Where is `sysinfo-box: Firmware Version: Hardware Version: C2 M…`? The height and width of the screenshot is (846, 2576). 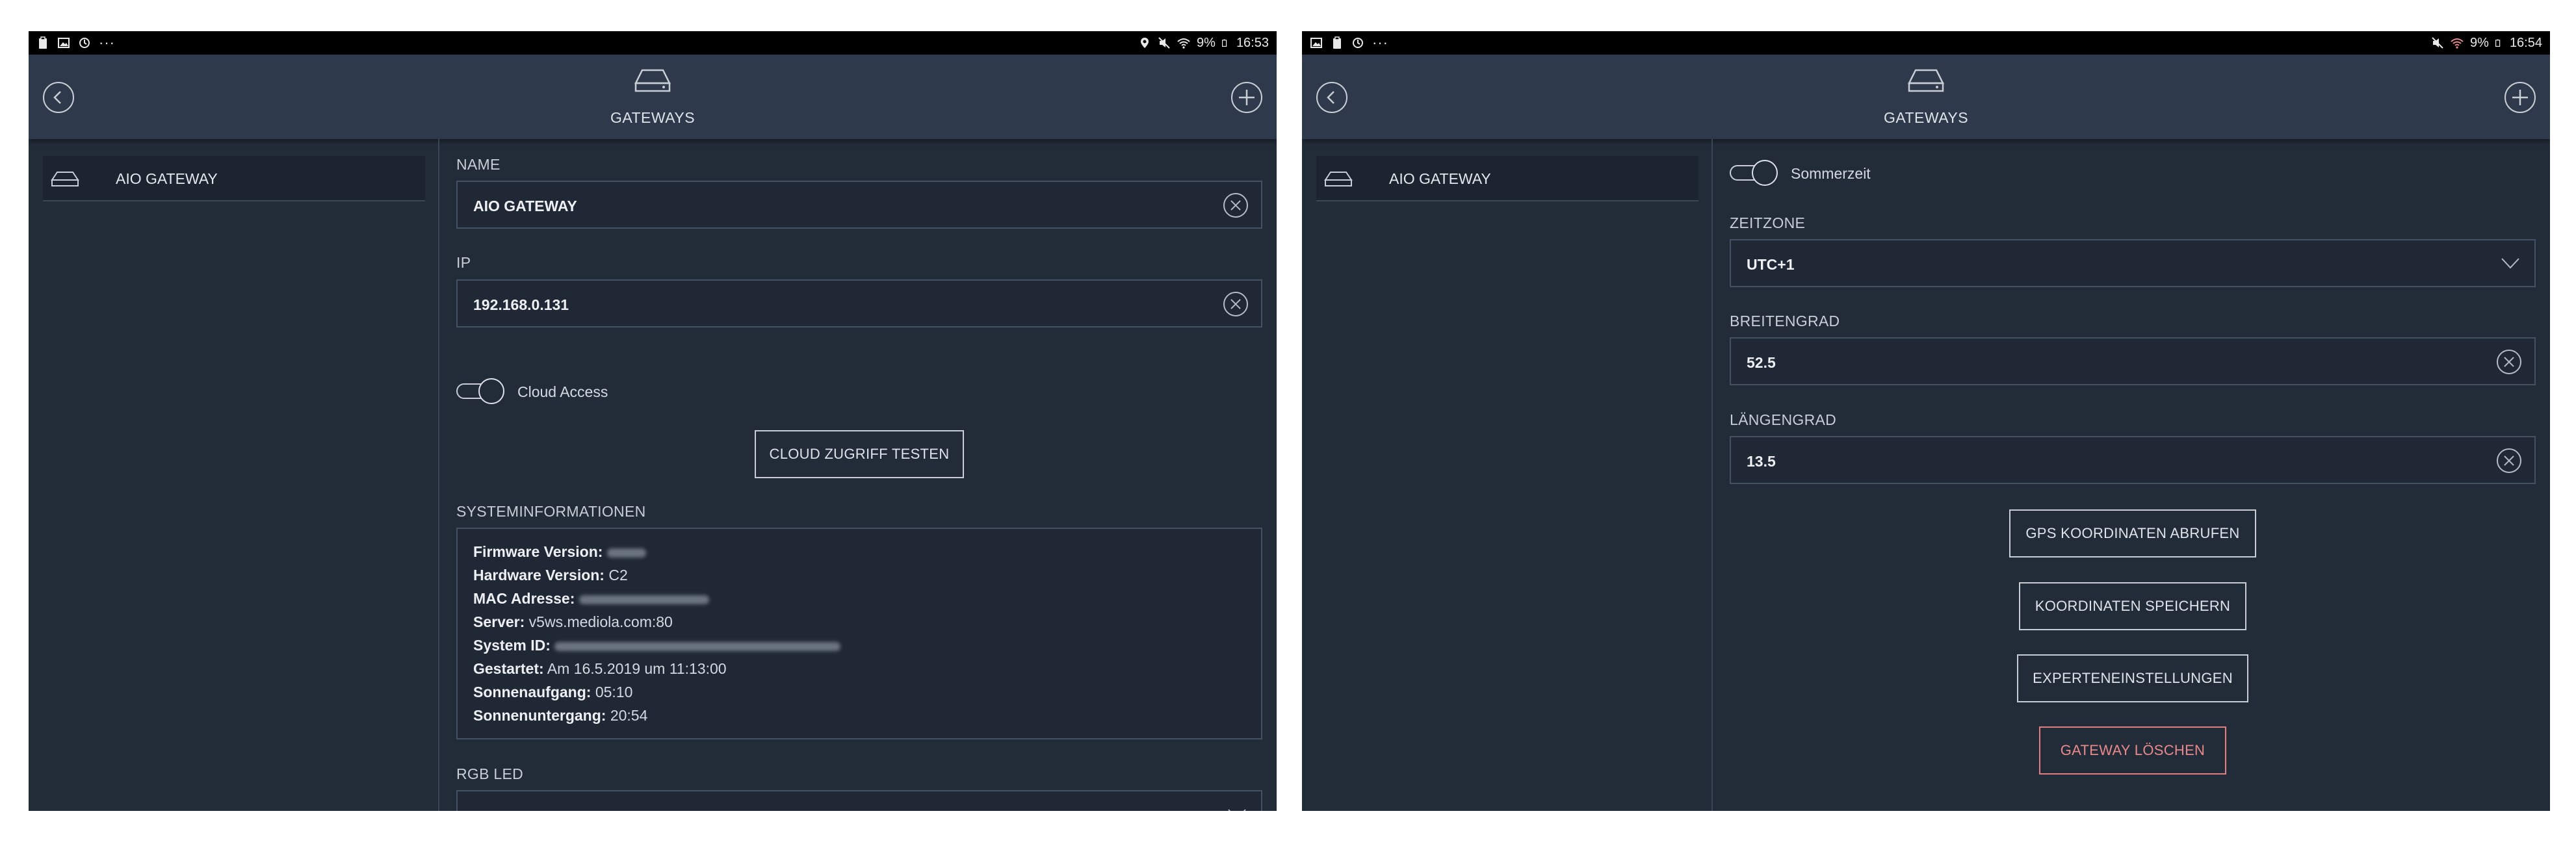 sysinfo-box: Firmware Version: Hardware Version: C2 M… is located at coordinates (859, 633).